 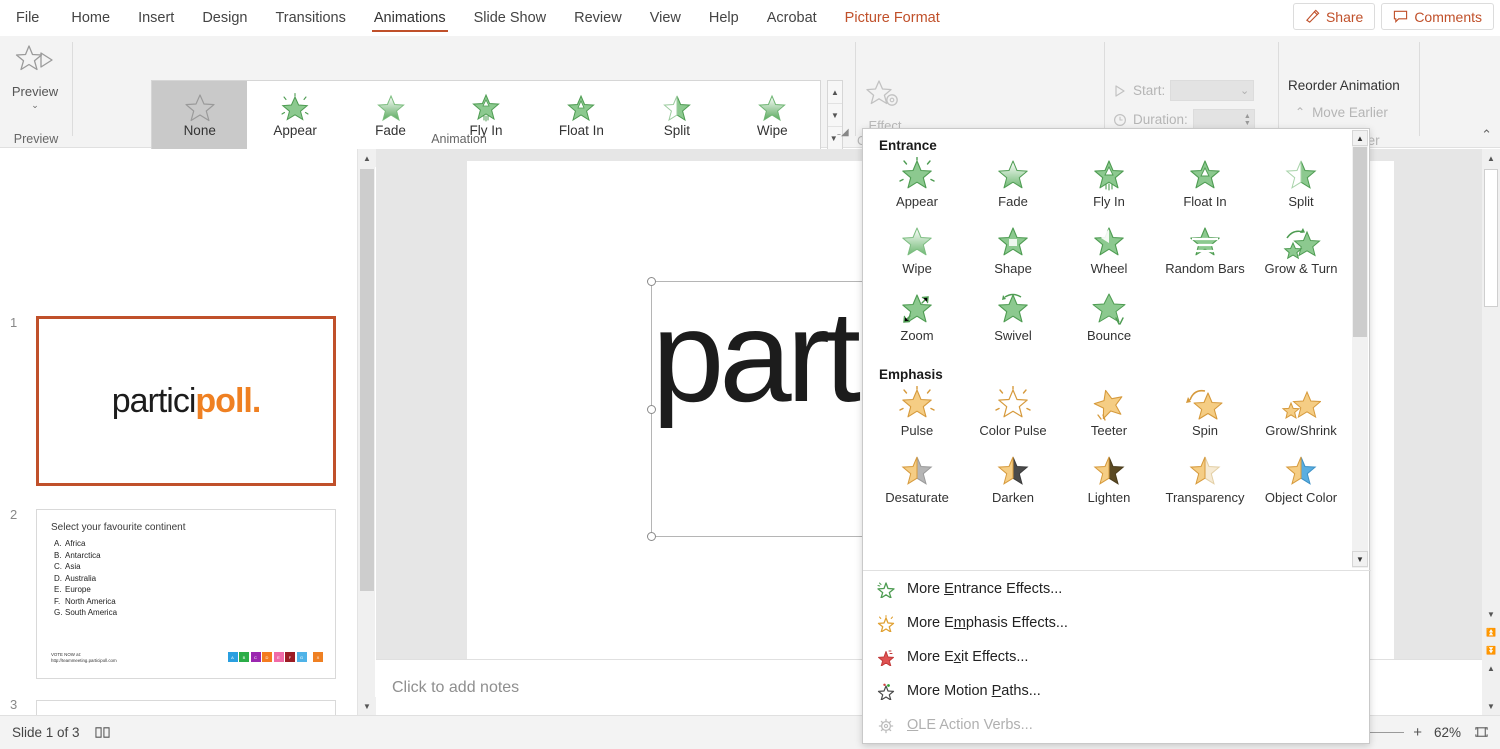 What do you see at coordinates (1491, 632) in the screenshot?
I see `previous-slide-icon: ⏫` at bounding box center [1491, 632].